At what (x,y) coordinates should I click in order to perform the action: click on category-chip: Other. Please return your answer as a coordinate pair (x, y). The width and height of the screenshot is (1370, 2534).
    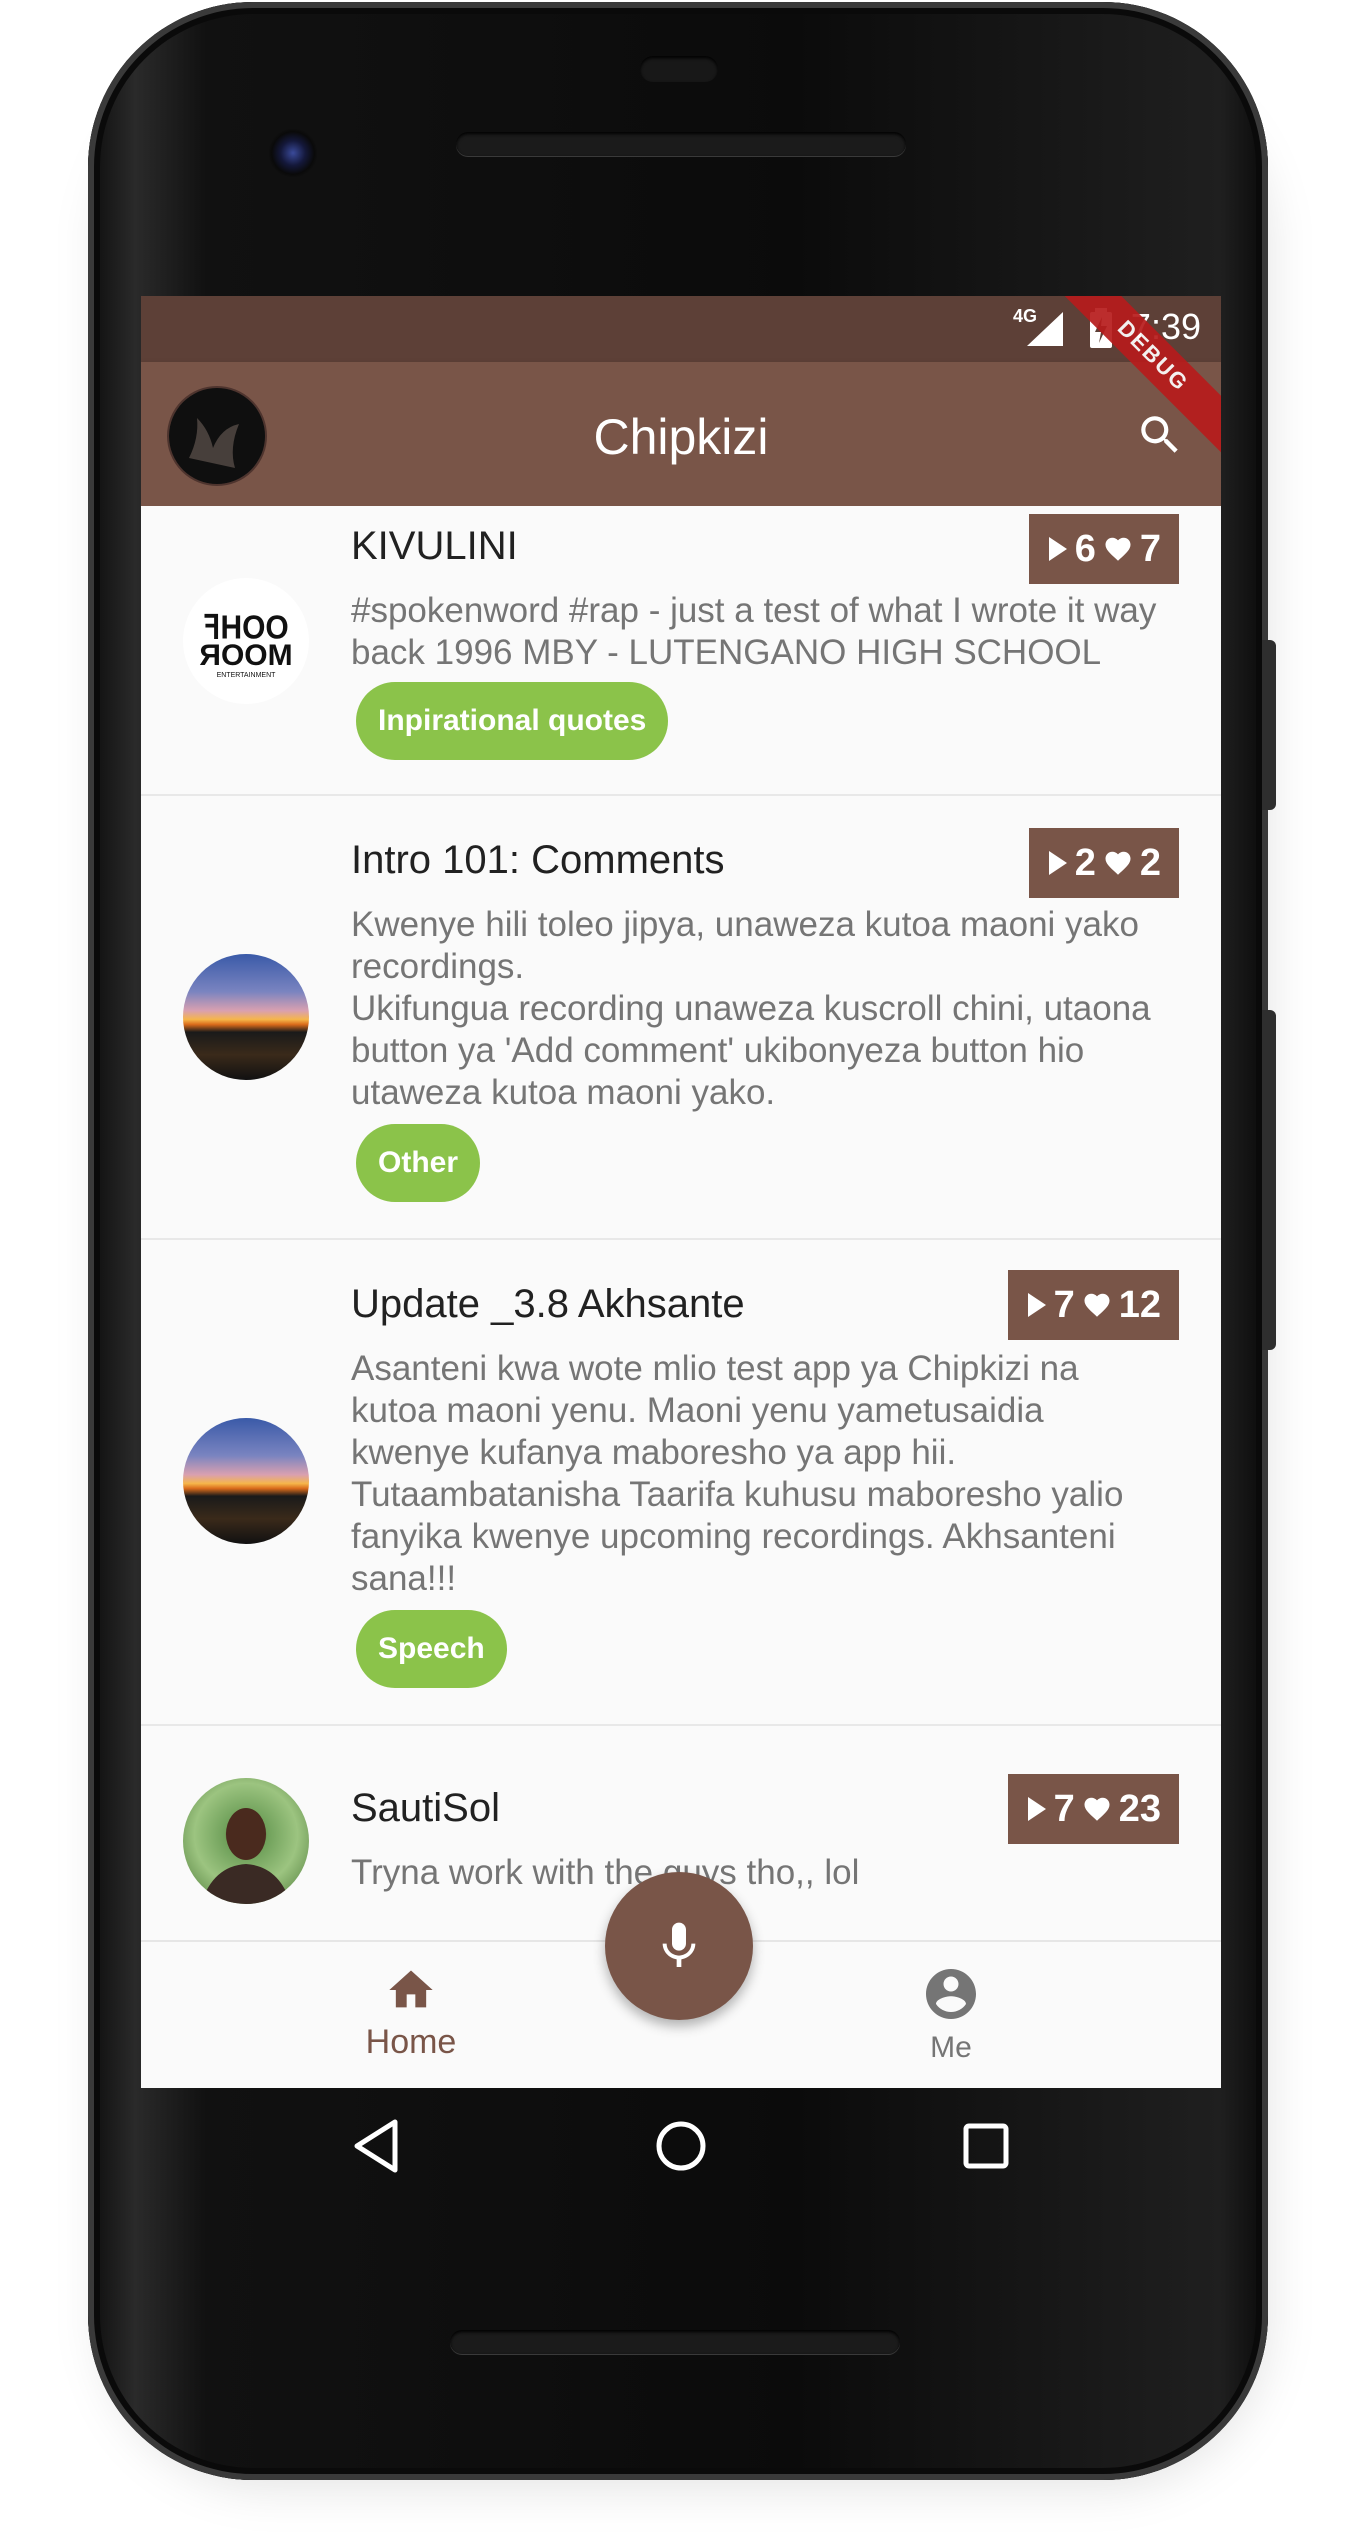
    Looking at the image, I should click on (418, 1163).